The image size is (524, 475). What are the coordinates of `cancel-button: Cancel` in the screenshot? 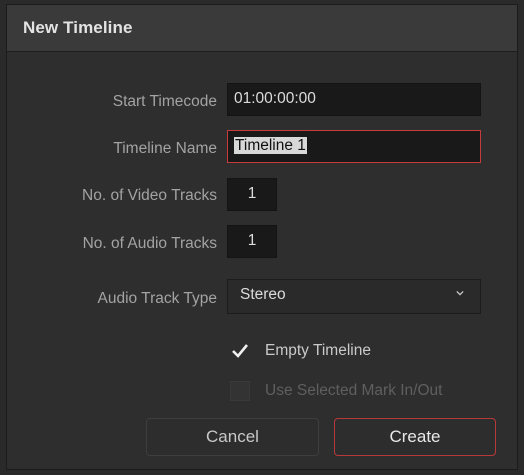 It's located at (232, 437).